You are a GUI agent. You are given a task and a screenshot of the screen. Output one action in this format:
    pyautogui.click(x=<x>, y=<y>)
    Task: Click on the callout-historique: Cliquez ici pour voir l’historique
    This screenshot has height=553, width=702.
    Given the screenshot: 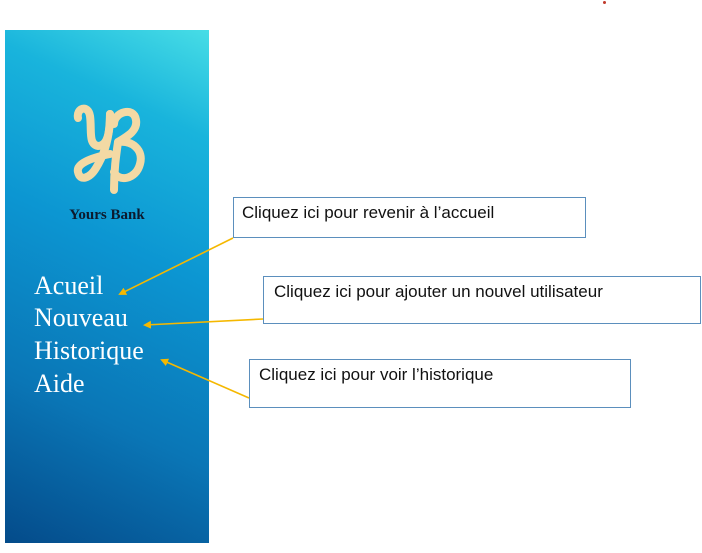 What is the action you would take?
    pyautogui.click(x=440, y=383)
    